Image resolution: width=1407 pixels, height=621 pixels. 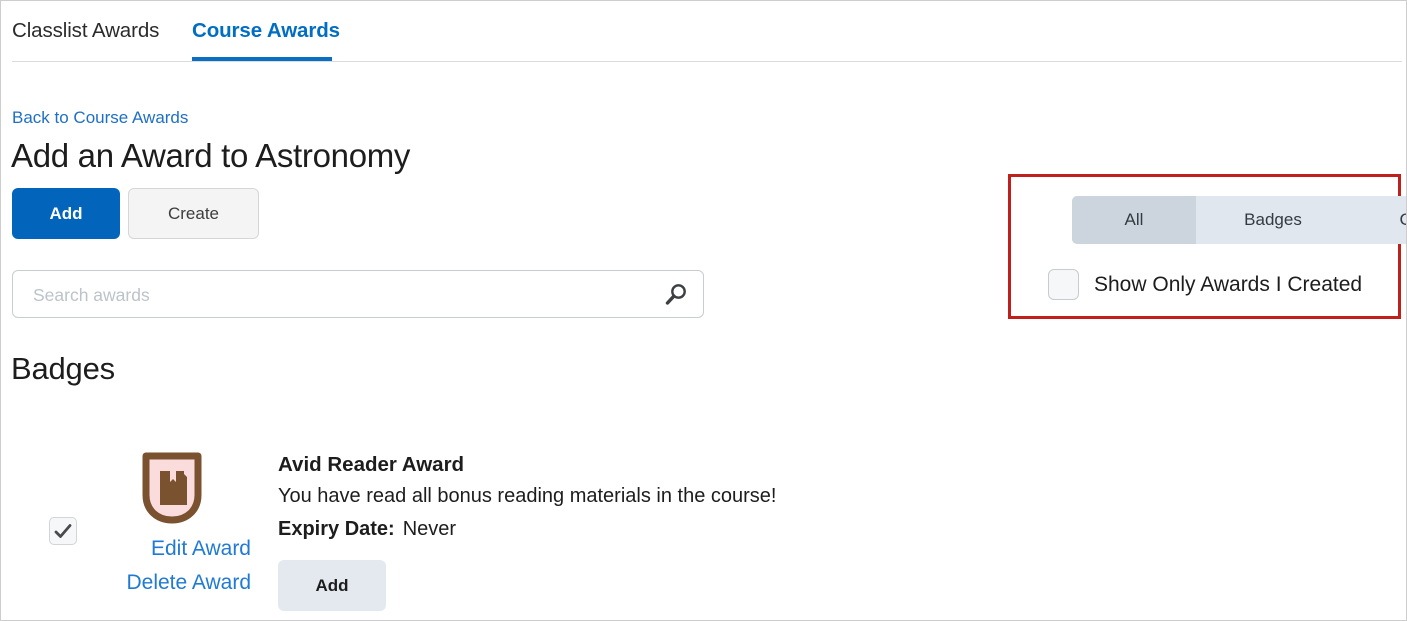 What do you see at coordinates (193, 213) in the screenshot?
I see `create-button: Create` at bounding box center [193, 213].